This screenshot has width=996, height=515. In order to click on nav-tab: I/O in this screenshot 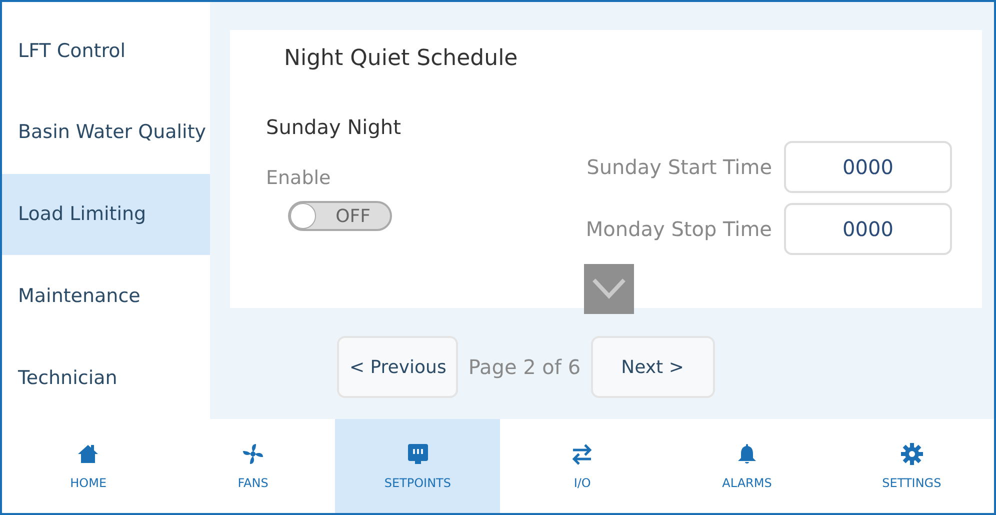, I will do `click(582, 466)`.